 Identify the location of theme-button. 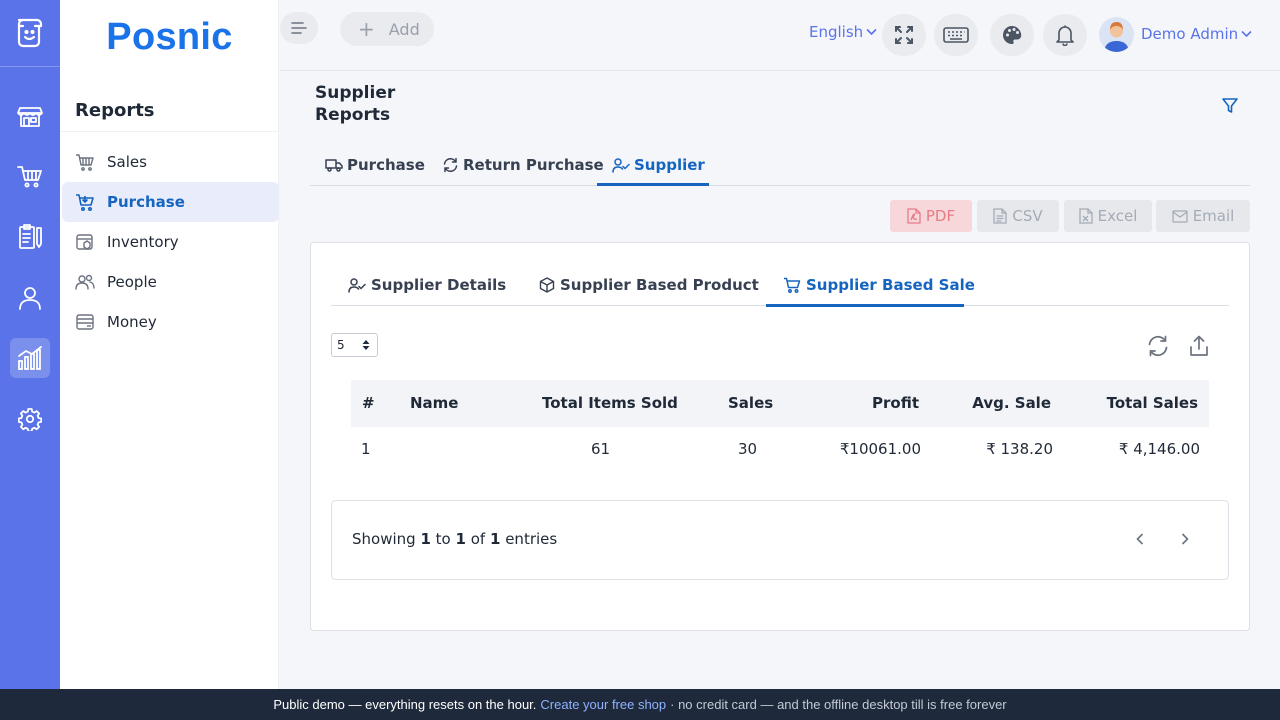
(1012, 35).